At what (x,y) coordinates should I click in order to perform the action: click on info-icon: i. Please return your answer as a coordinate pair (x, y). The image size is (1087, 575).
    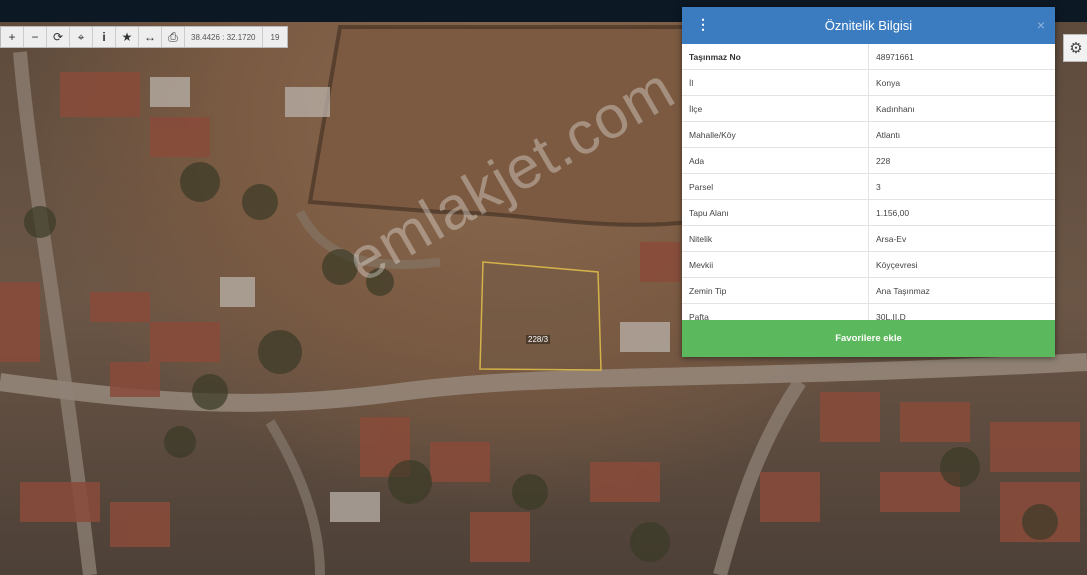
    Looking at the image, I should click on (104, 37).